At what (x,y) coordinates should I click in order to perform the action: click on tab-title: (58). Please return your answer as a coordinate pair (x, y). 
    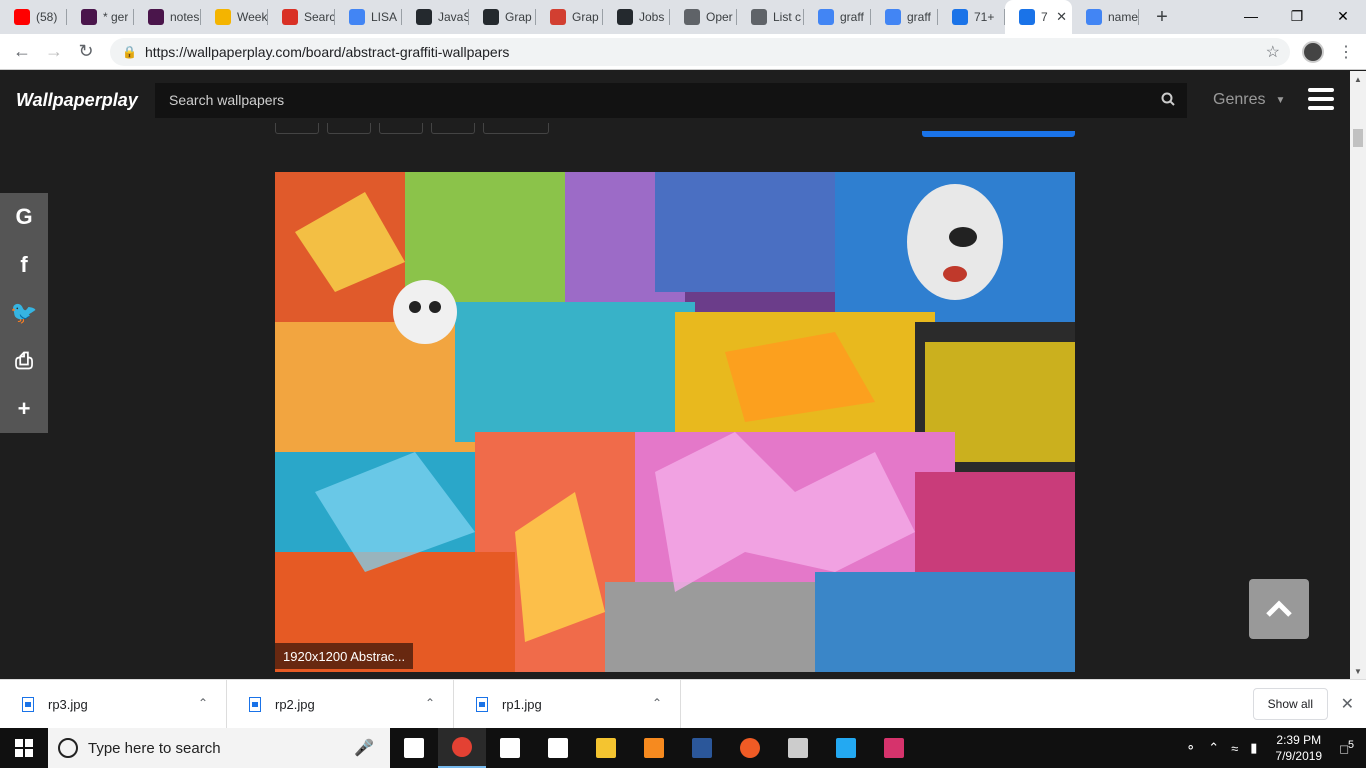
    Looking at the image, I should click on (47, 17).